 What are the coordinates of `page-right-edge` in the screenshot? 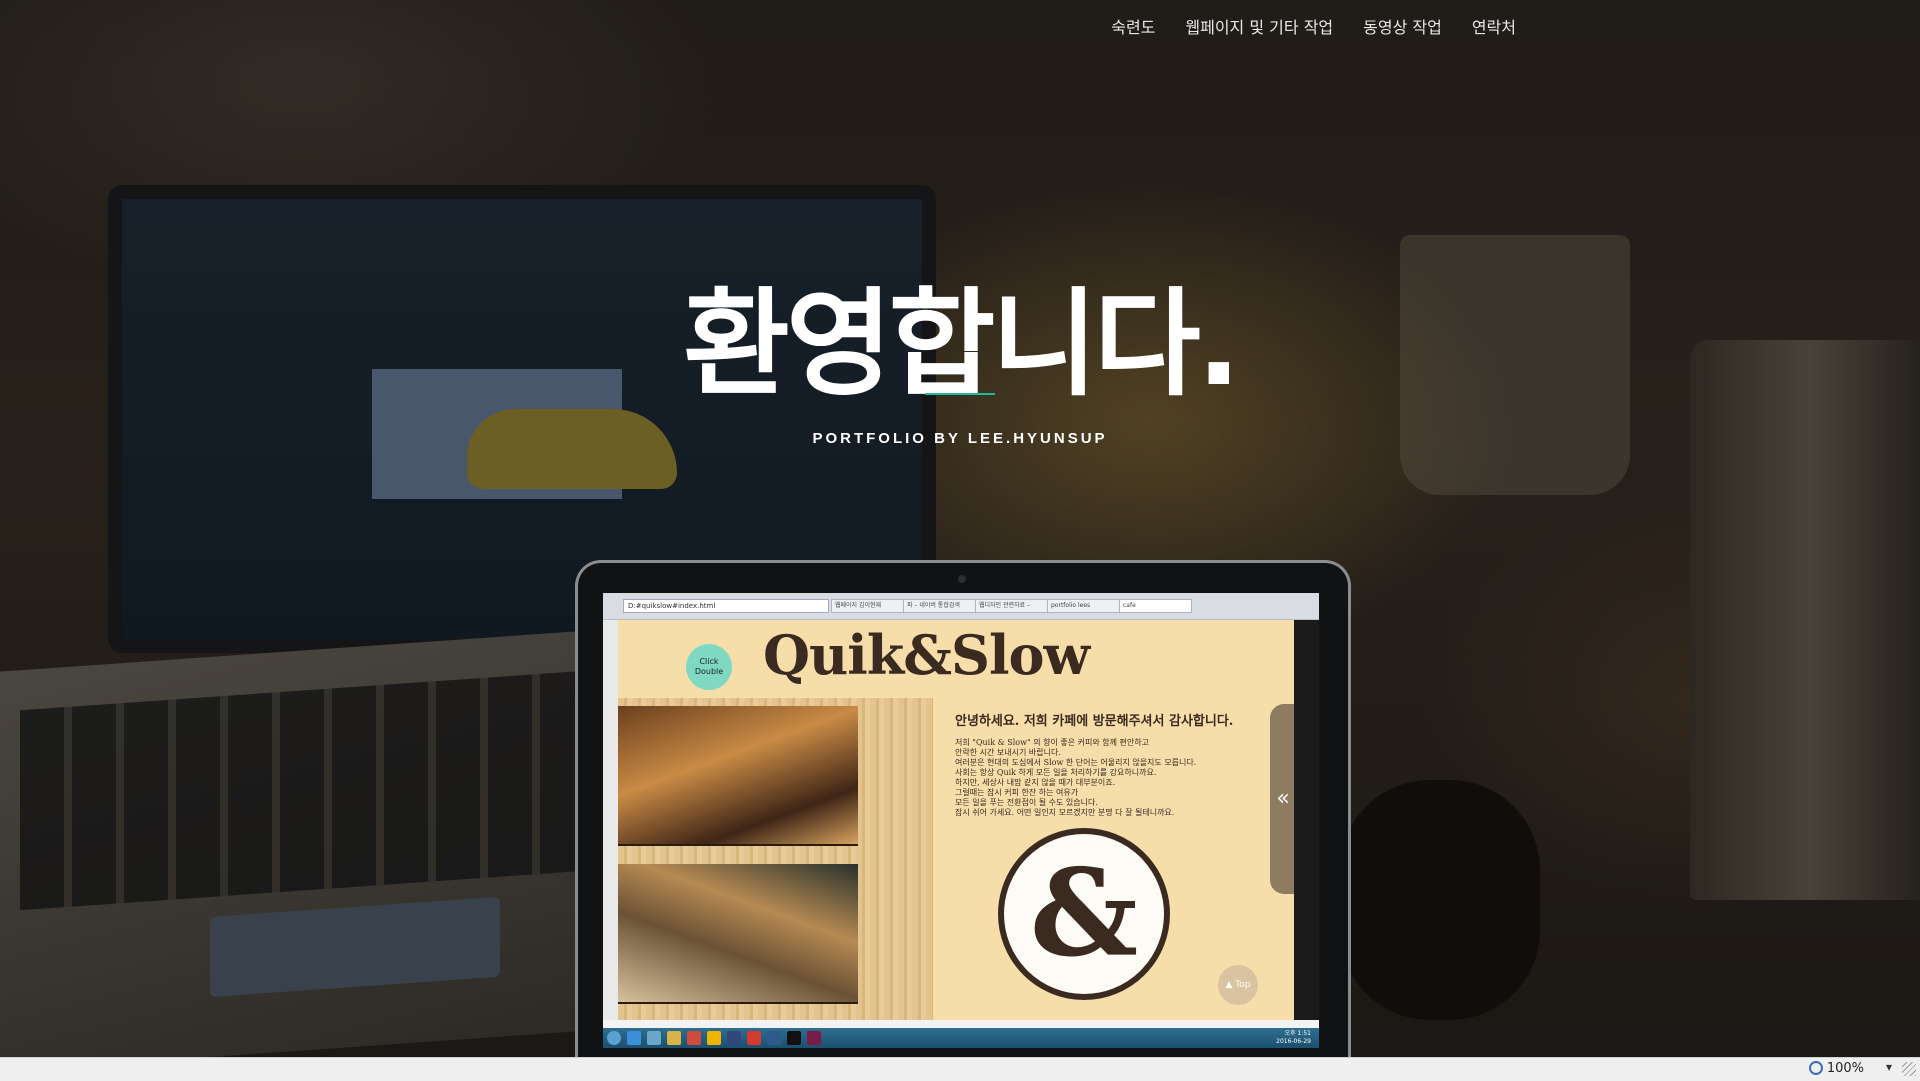 It's located at (1306, 820).